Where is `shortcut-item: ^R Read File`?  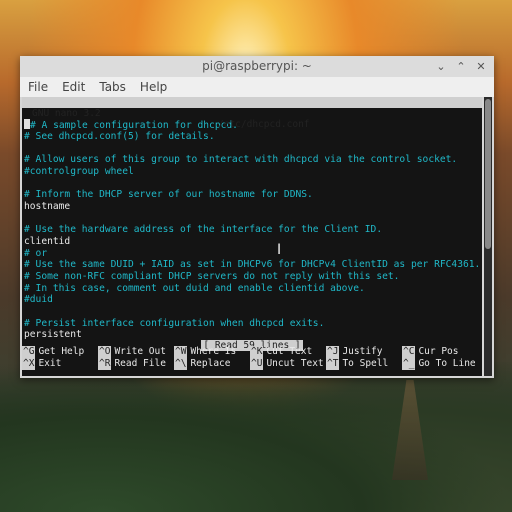
shortcut-item: ^R Read File is located at coordinates (136, 364).